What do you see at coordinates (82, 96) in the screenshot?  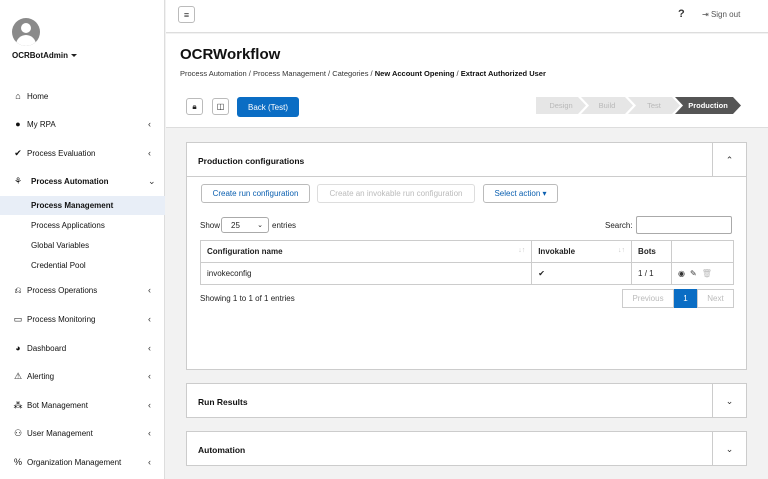 I see `sidebar-item-home: ⌂ Home` at bounding box center [82, 96].